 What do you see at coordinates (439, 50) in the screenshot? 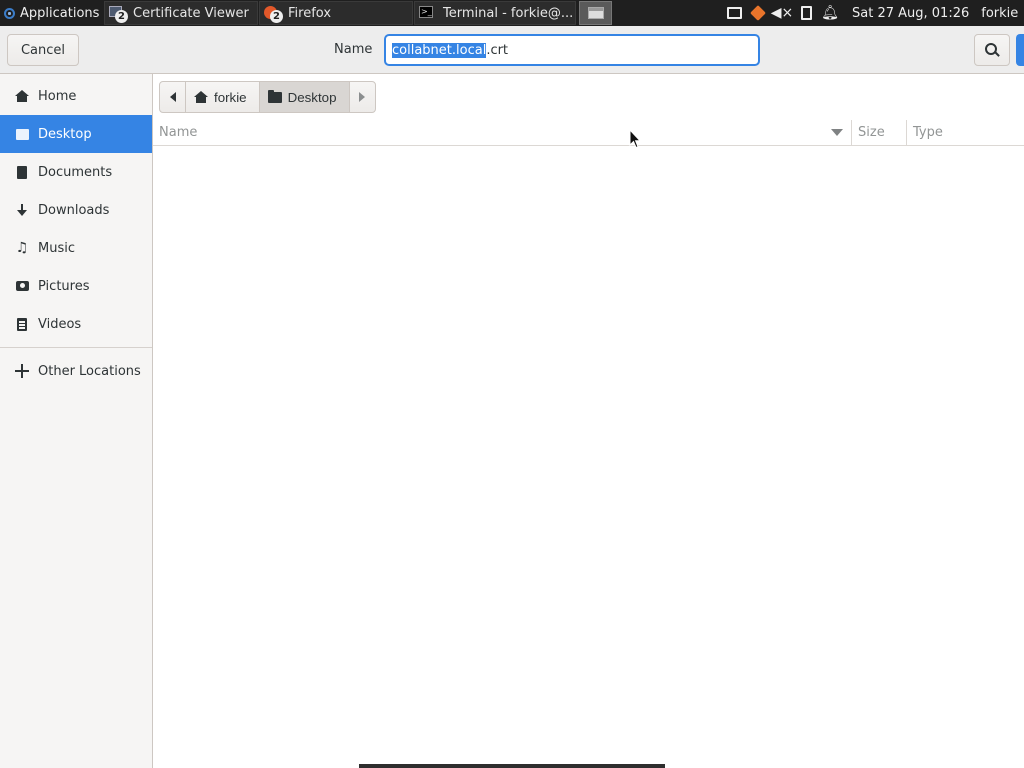
I see `filename-selected-text: collabnet.local` at bounding box center [439, 50].